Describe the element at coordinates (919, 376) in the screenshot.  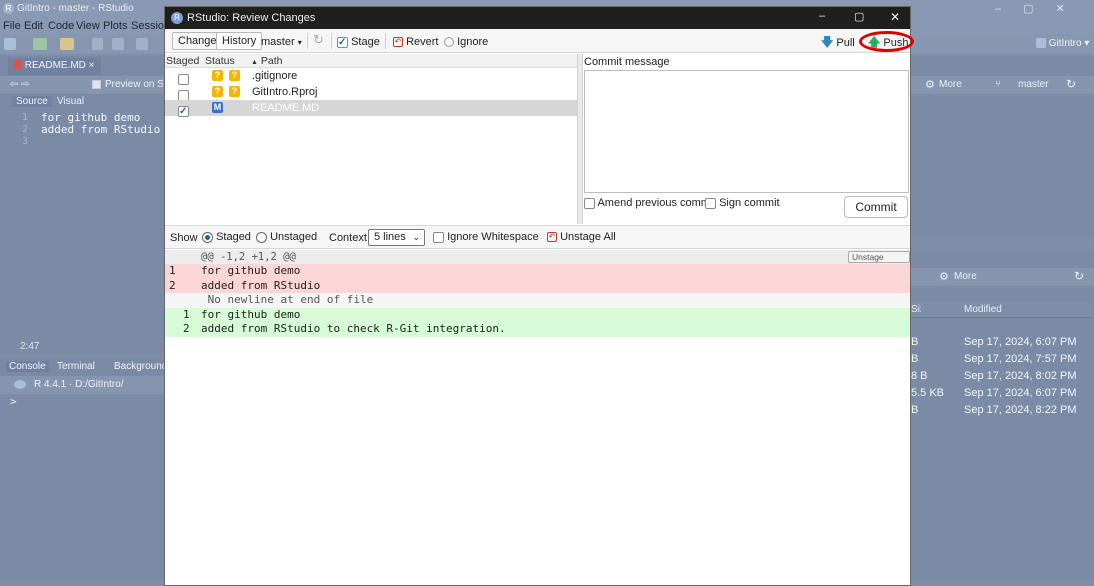
I see `file-size: 8 B` at that location.